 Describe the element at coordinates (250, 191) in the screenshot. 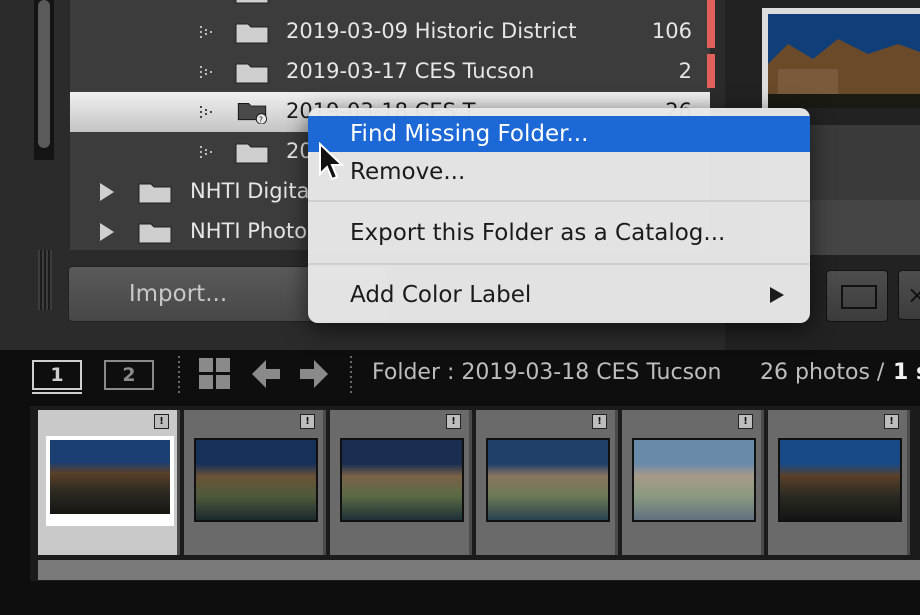

I see `folder-label: NHTI Digita` at that location.